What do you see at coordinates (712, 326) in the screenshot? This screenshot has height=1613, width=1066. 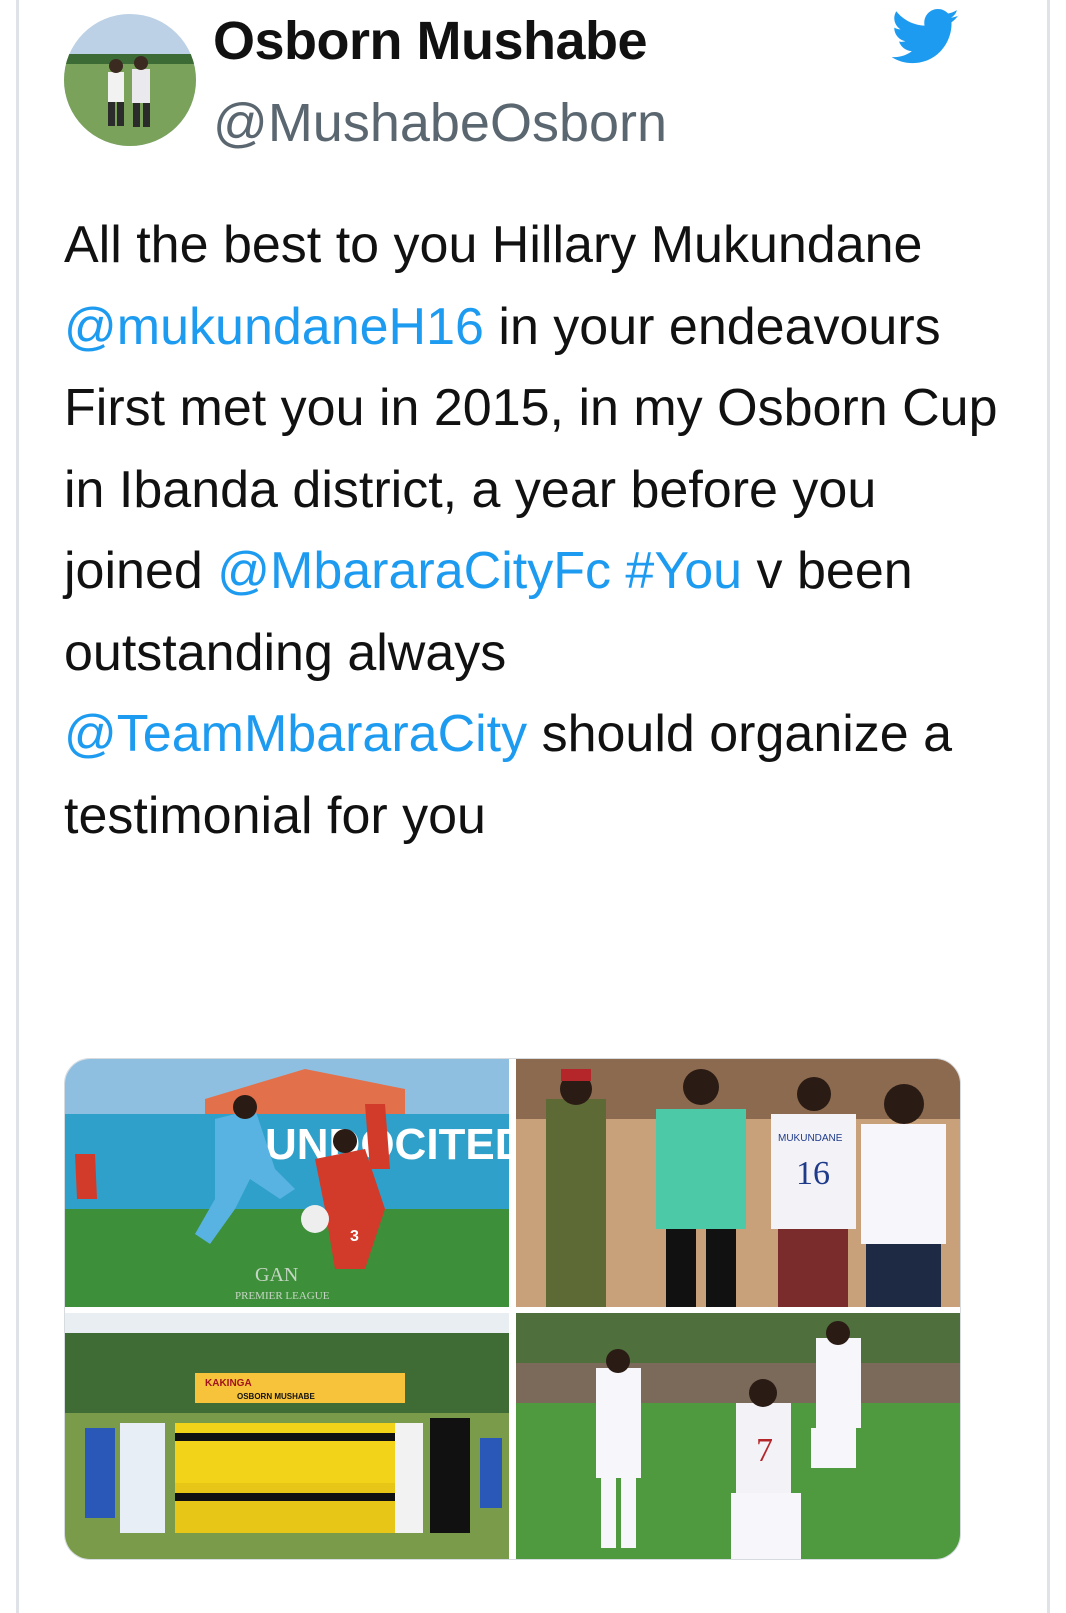 I see `tweet-text-segment: in your endeavours` at bounding box center [712, 326].